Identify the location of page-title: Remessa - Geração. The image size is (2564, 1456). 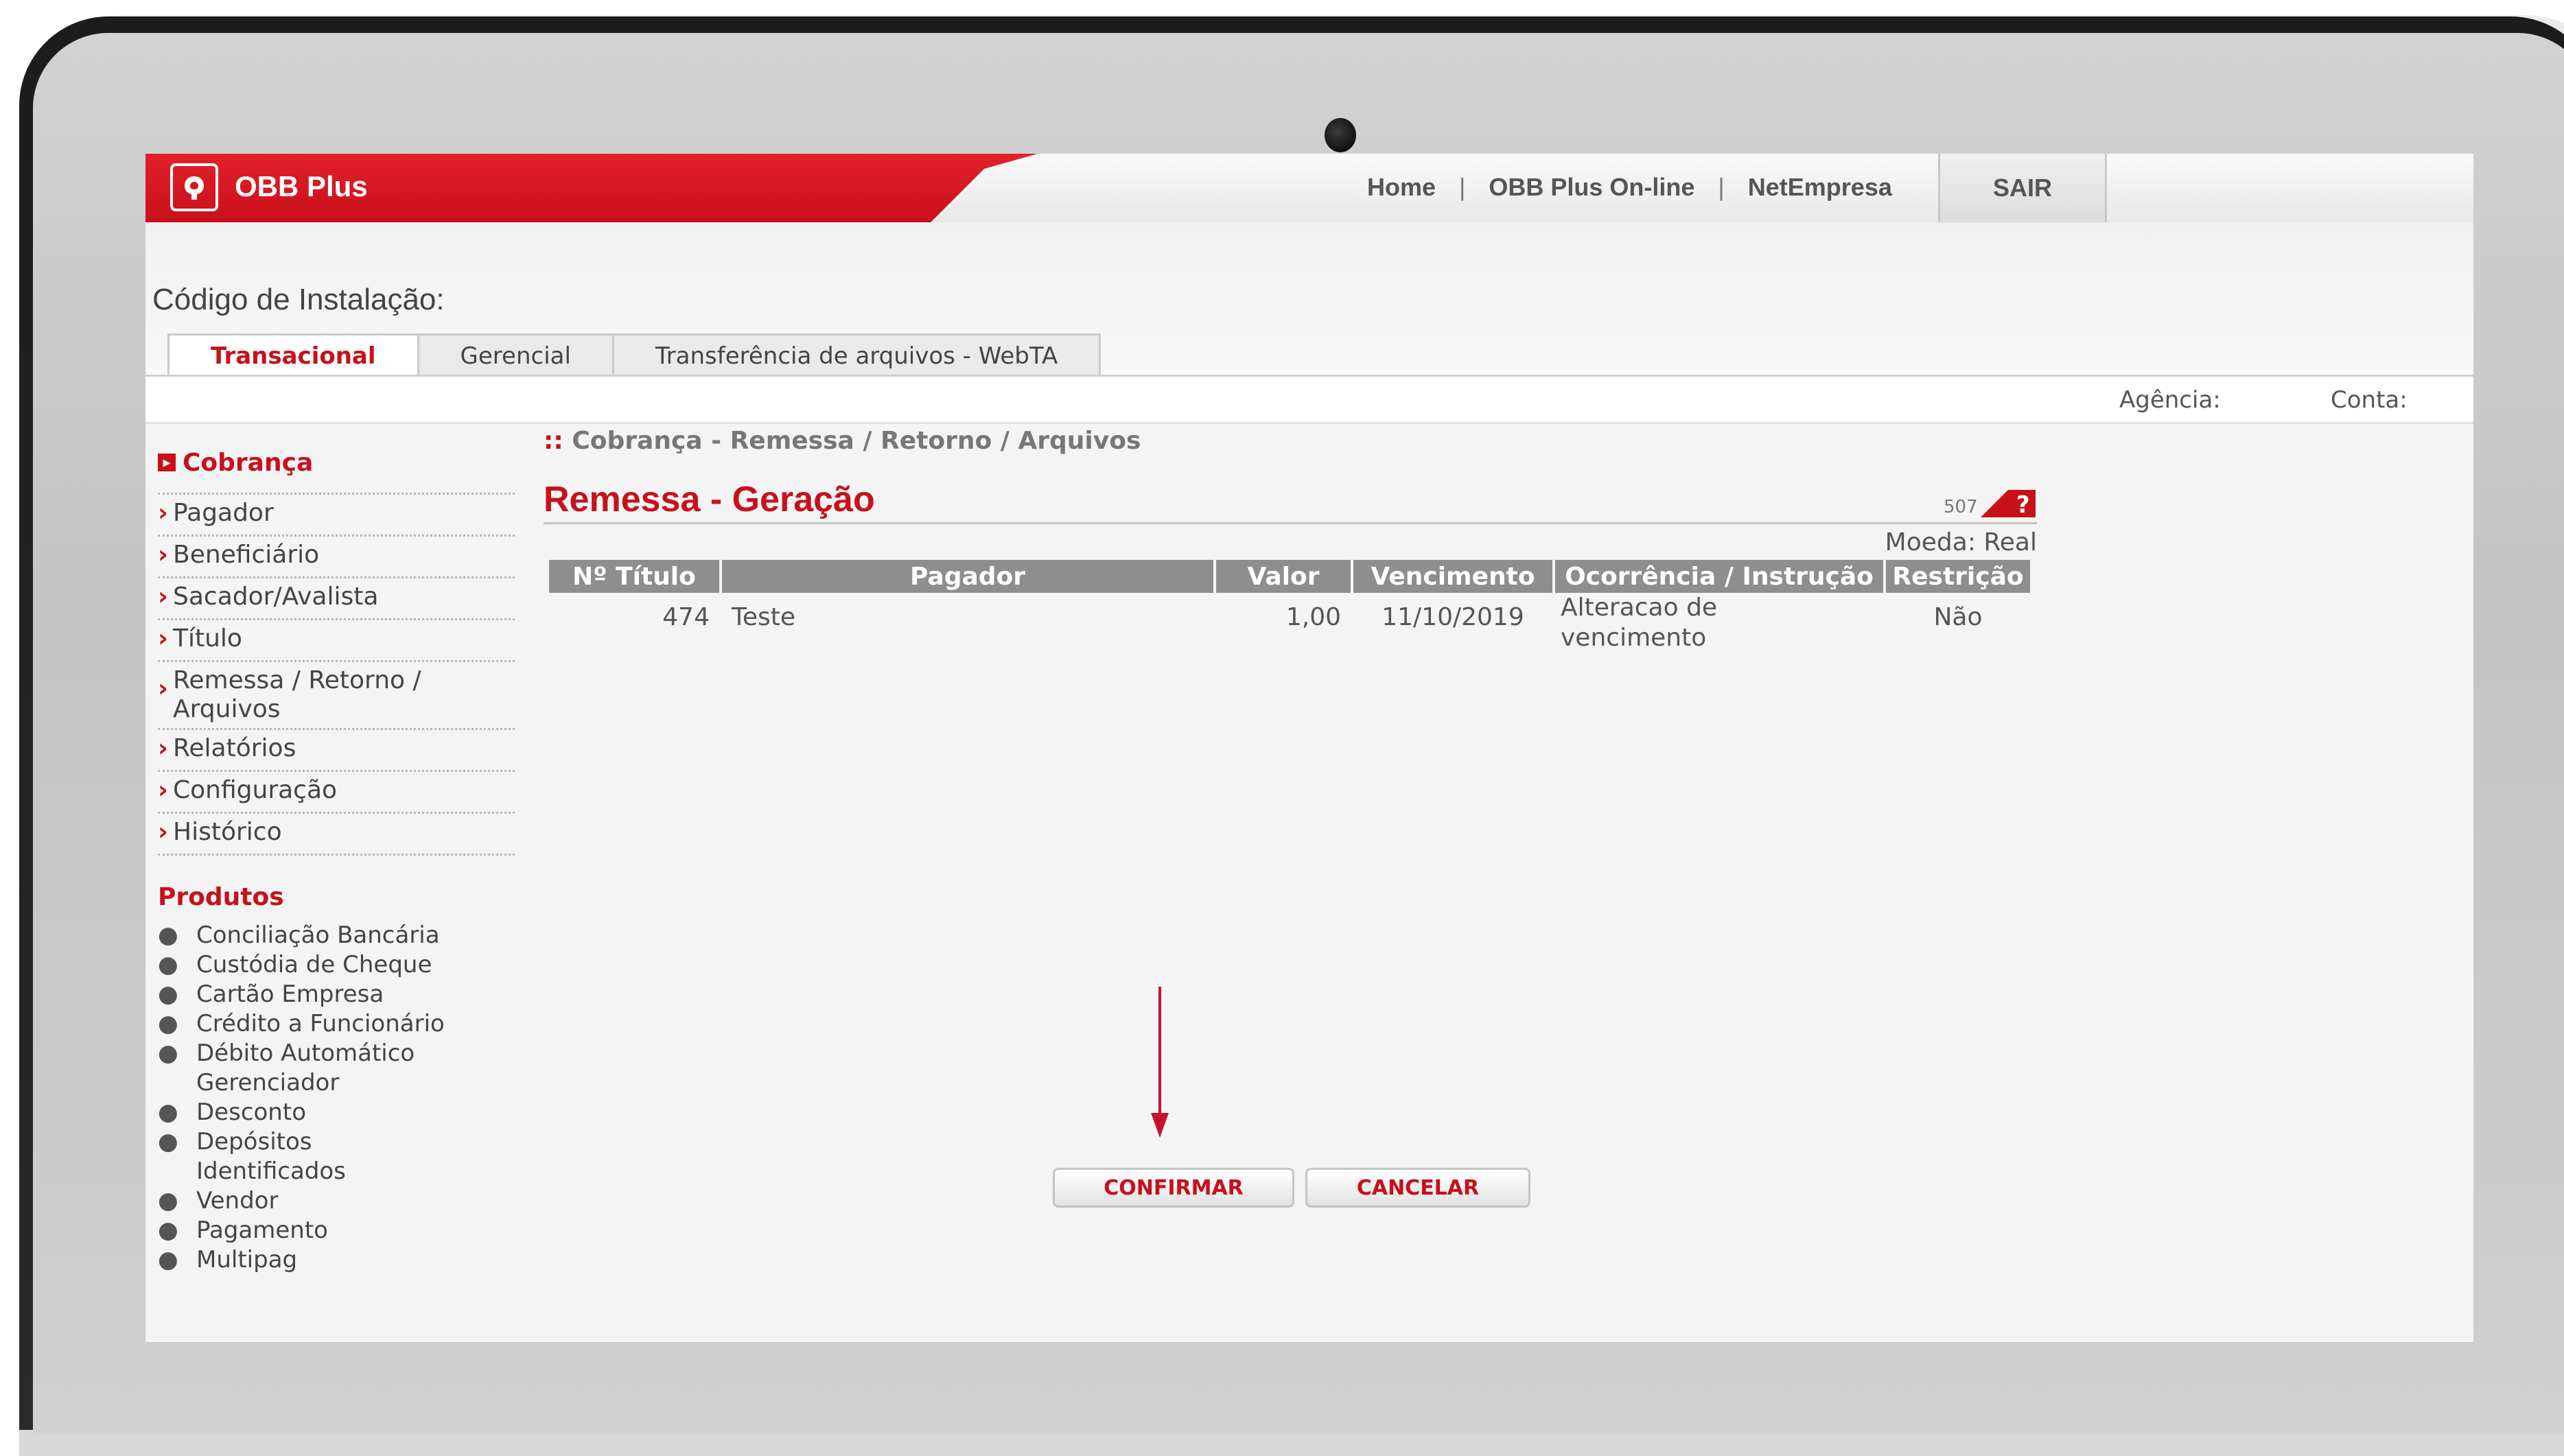
(709, 499).